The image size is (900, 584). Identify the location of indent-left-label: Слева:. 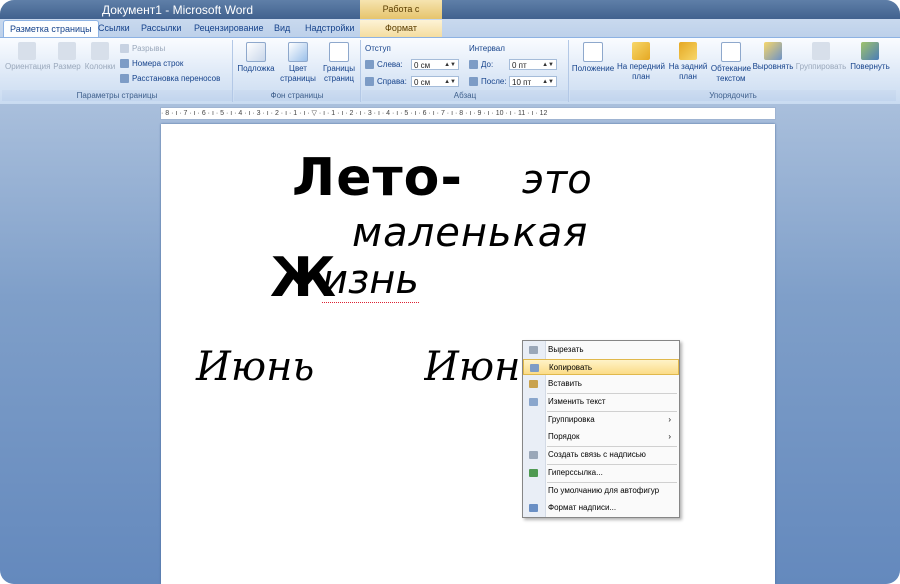
(390, 64).